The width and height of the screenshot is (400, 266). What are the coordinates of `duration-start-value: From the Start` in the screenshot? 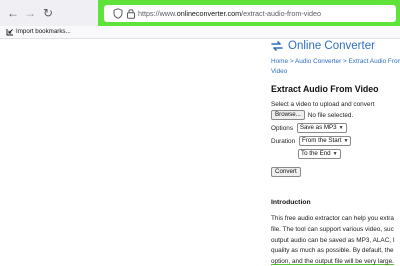 It's located at (321, 140).